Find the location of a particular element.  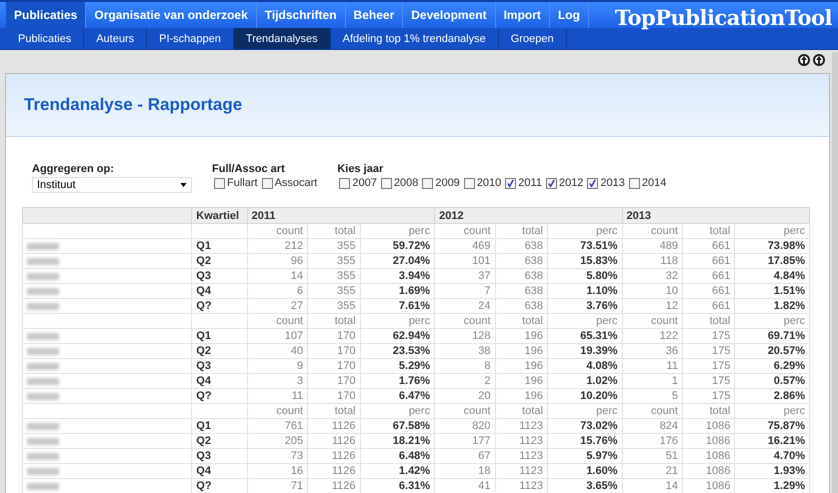

table-cell: 7 is located at coordinates (465, 291).